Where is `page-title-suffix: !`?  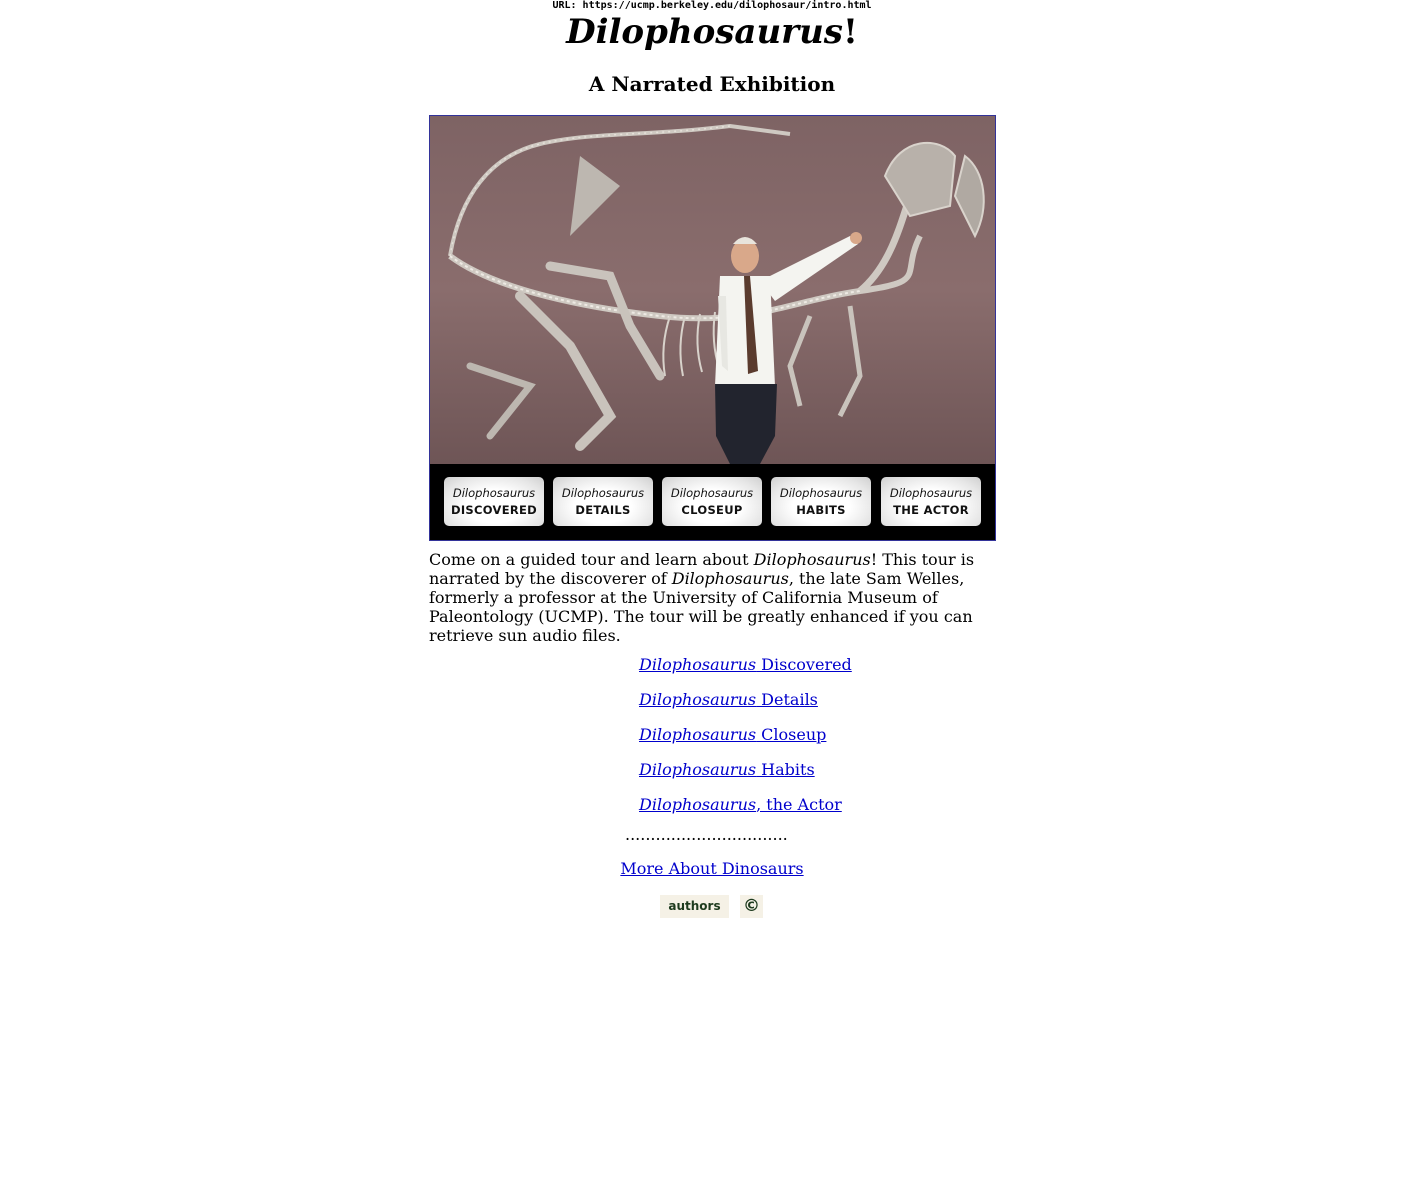
page-title-suffix: ! is located at coordinates (850, 32).